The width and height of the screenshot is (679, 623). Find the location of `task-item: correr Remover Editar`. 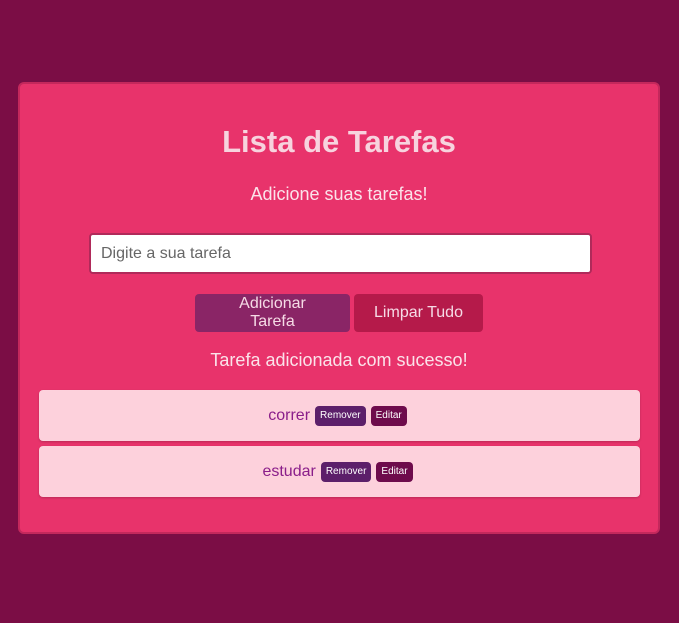

task-item: correr Remover Editar is located at coordinates (339, 415).